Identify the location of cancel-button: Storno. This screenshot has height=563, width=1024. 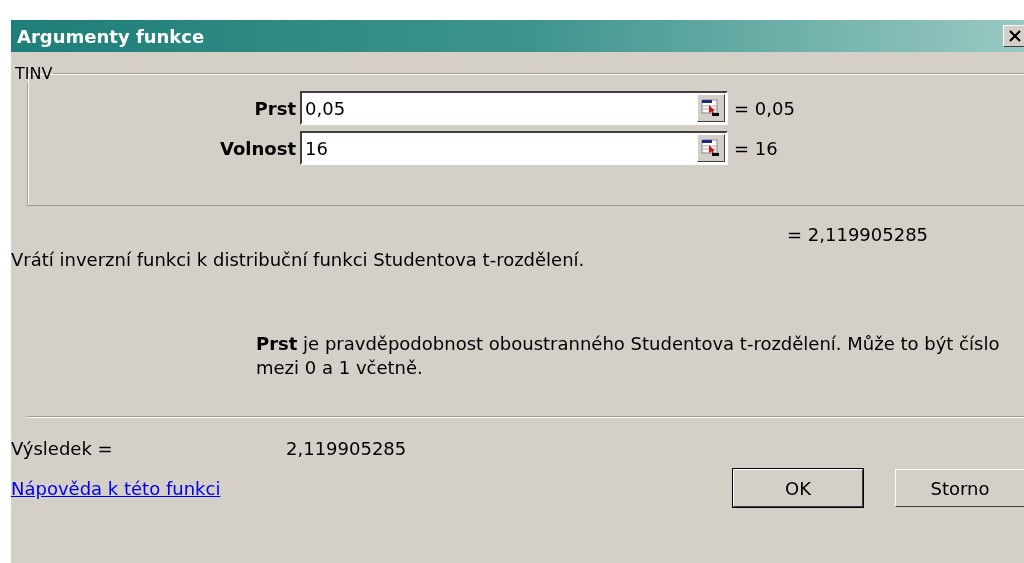
(959, 488).